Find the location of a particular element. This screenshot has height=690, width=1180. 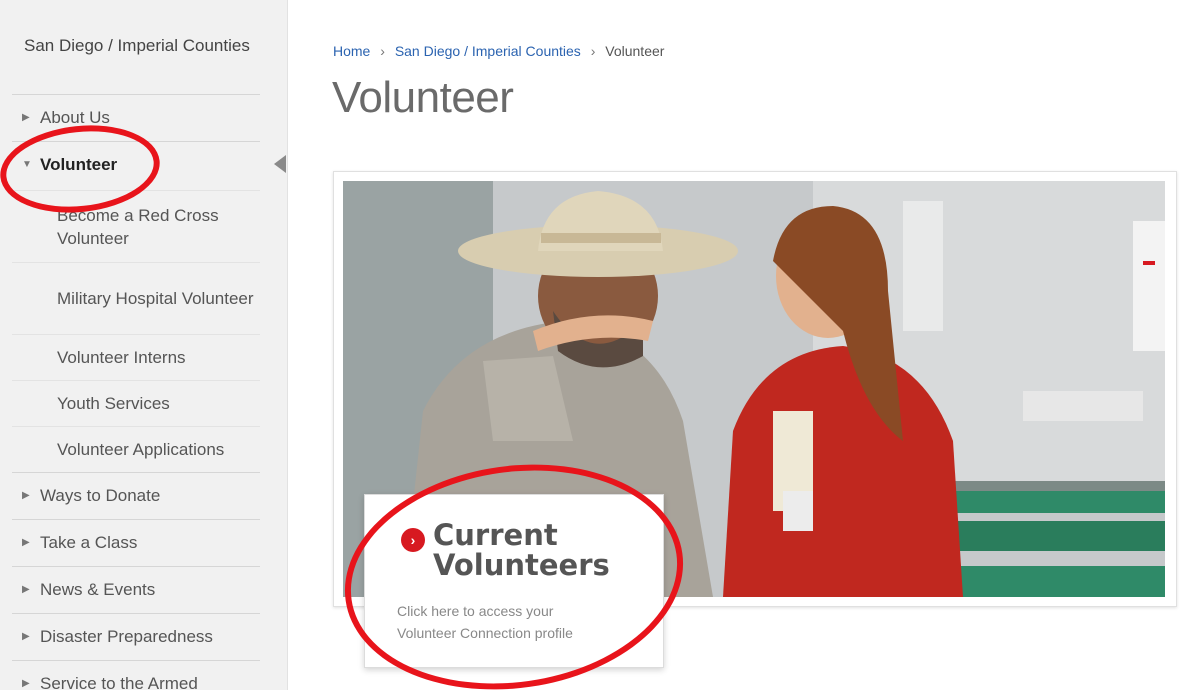

breadcrumb-region-link: San Diego / Imperial Counties is located at coordinates (488, 51).